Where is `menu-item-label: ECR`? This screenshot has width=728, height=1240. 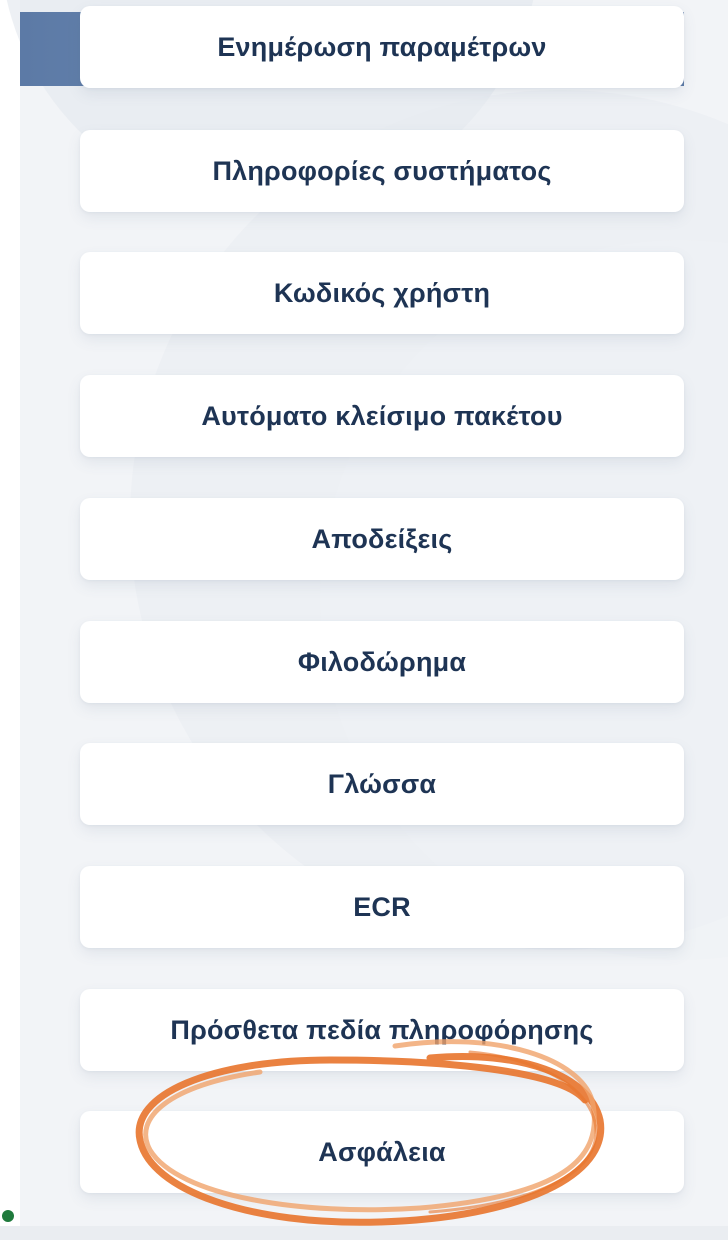 menu-item-label: ECR is located at coordinates (382, 906).